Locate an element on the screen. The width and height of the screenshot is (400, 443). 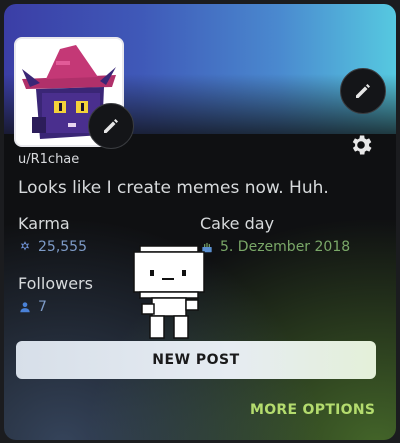
edit-avatar-button is located at coordinates (111, 126).